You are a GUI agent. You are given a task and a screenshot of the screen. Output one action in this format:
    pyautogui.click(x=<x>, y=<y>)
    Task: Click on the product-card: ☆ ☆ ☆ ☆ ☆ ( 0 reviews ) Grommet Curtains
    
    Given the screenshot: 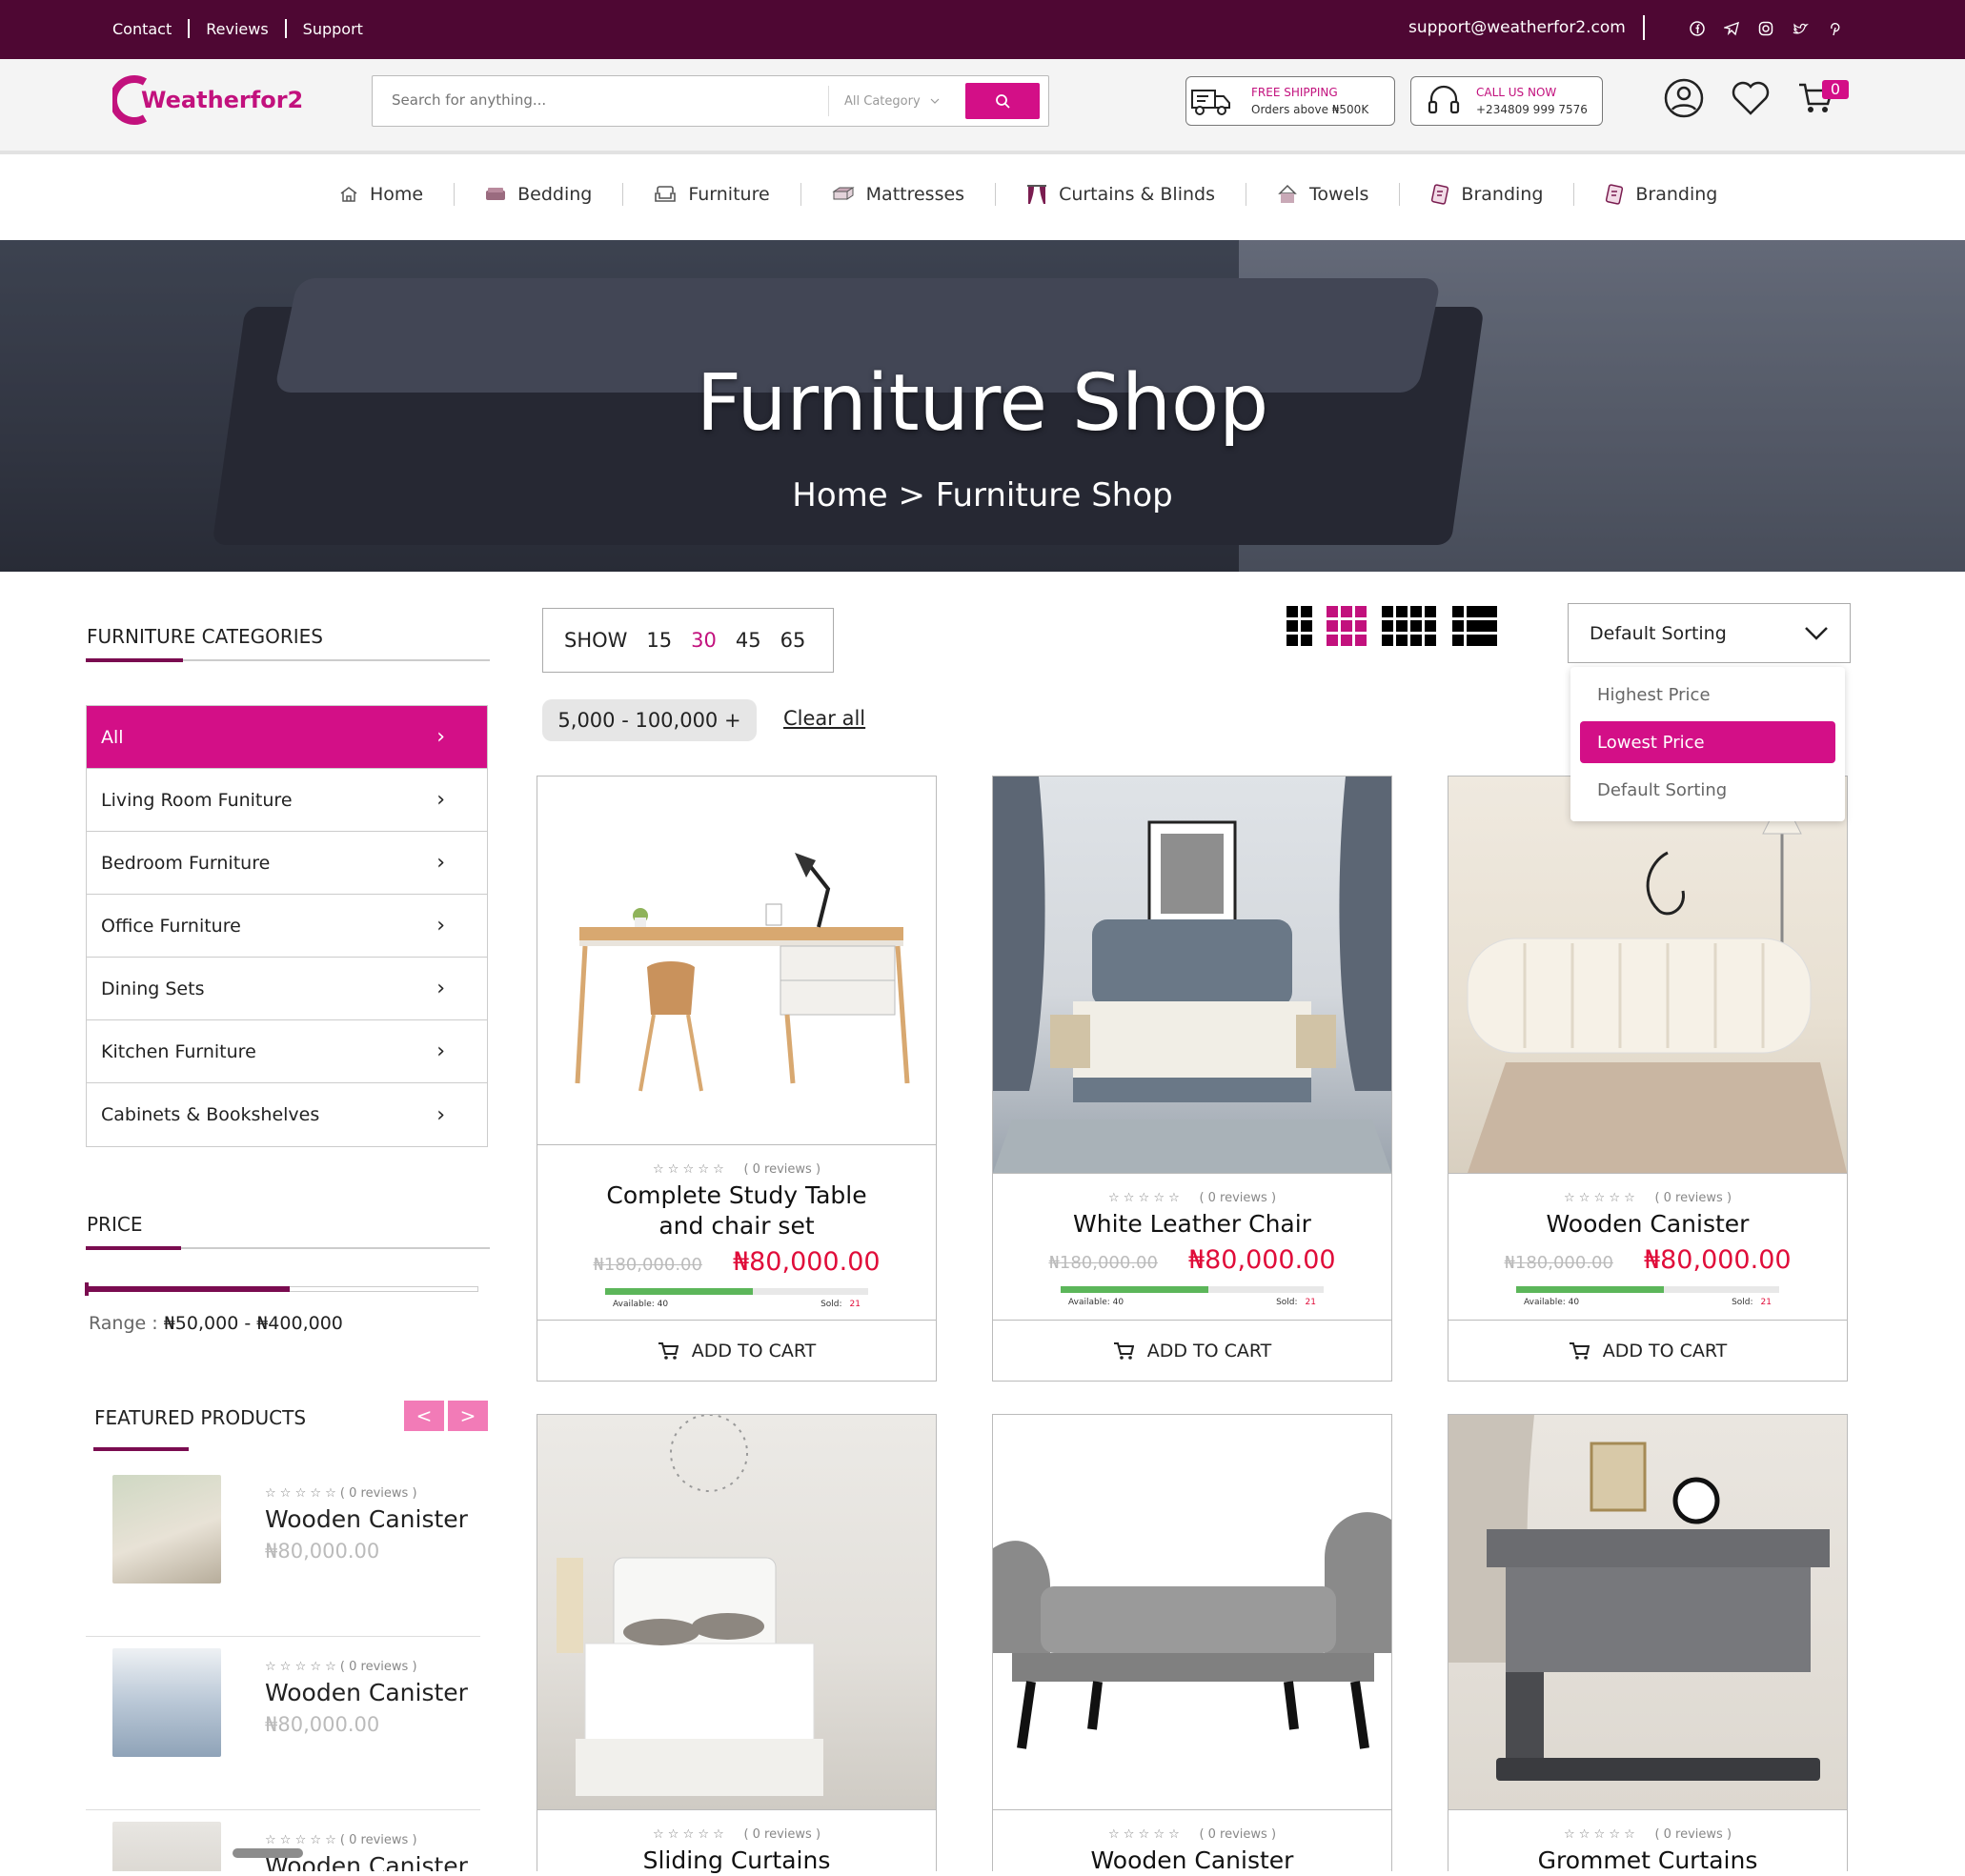 What is the action you would take?
    pyautogui.click(x=1648, y=1644)
    